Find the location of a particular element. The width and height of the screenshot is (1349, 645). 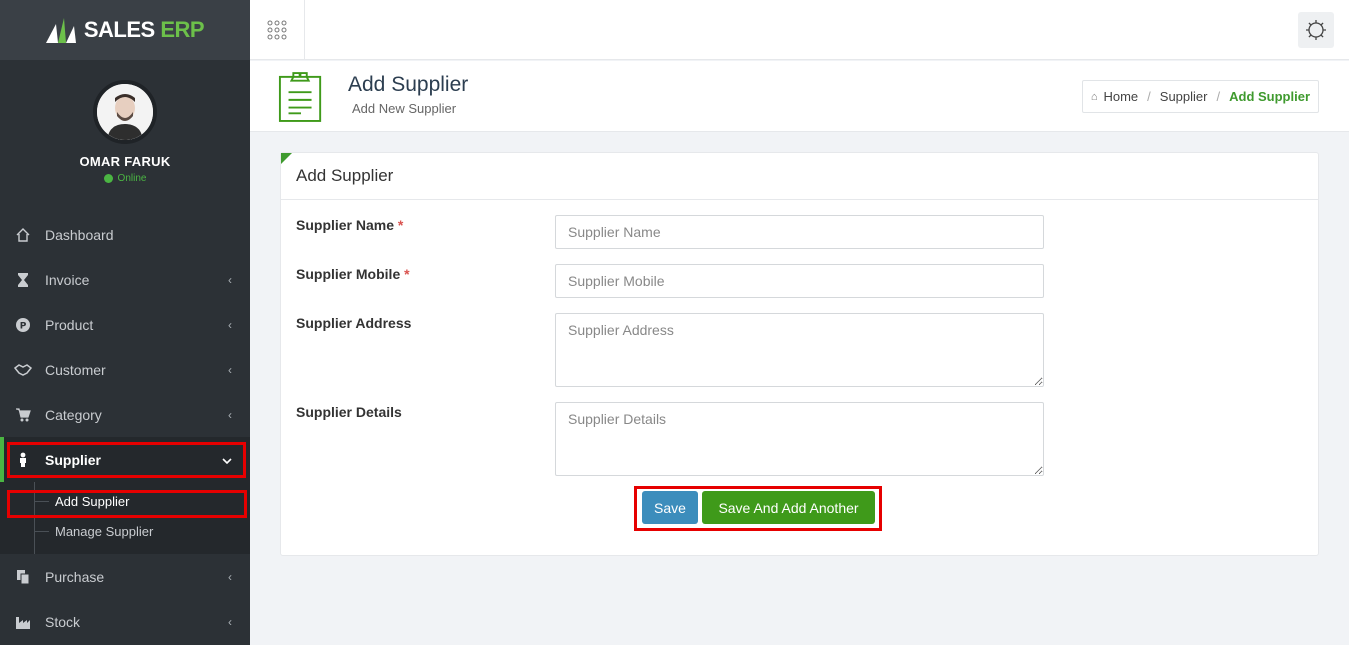

user-photo-icon is located at coordinates (125, 112).